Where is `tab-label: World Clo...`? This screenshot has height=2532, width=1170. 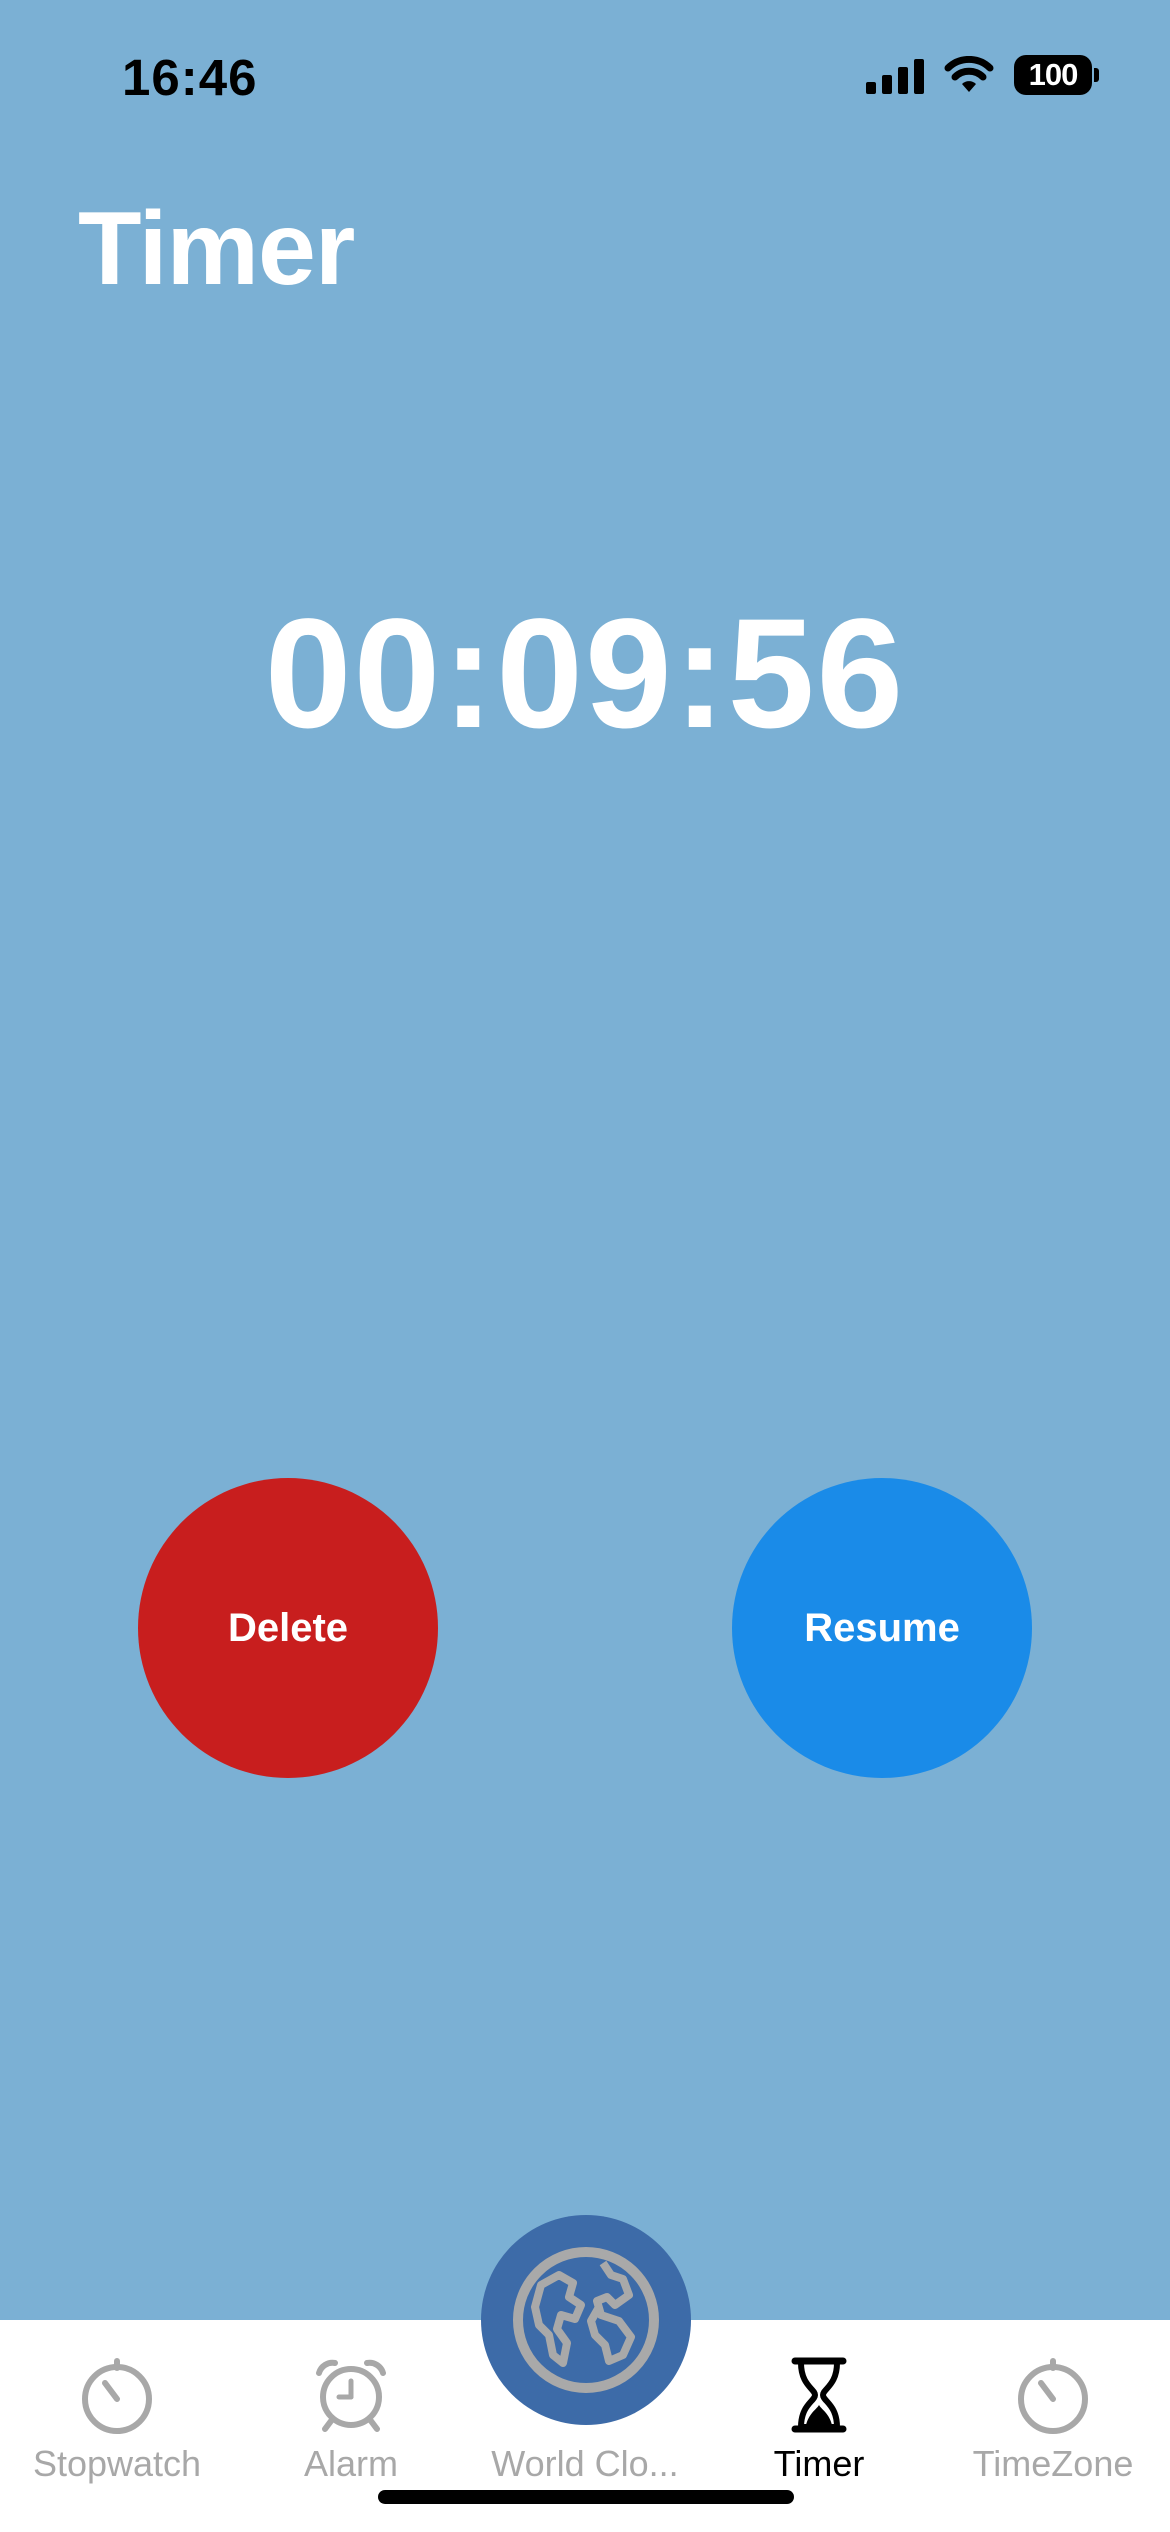 tab-label: World Clo... is located at coordinates (585, 2463).